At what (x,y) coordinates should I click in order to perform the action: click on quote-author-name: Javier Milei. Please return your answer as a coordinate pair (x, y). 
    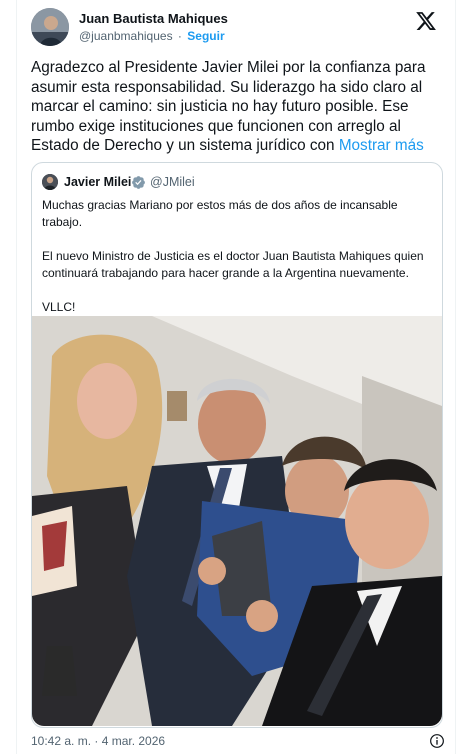
    Looking at the image, I should click on (98, 182).